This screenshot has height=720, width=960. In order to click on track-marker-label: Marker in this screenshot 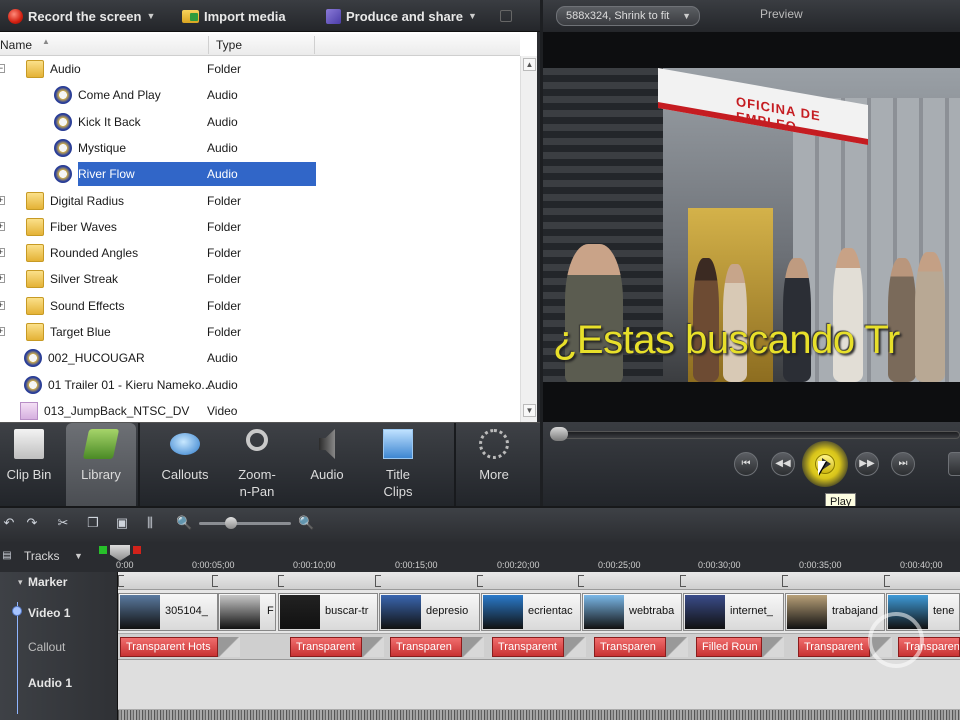, I will do `click(47, 582)`.